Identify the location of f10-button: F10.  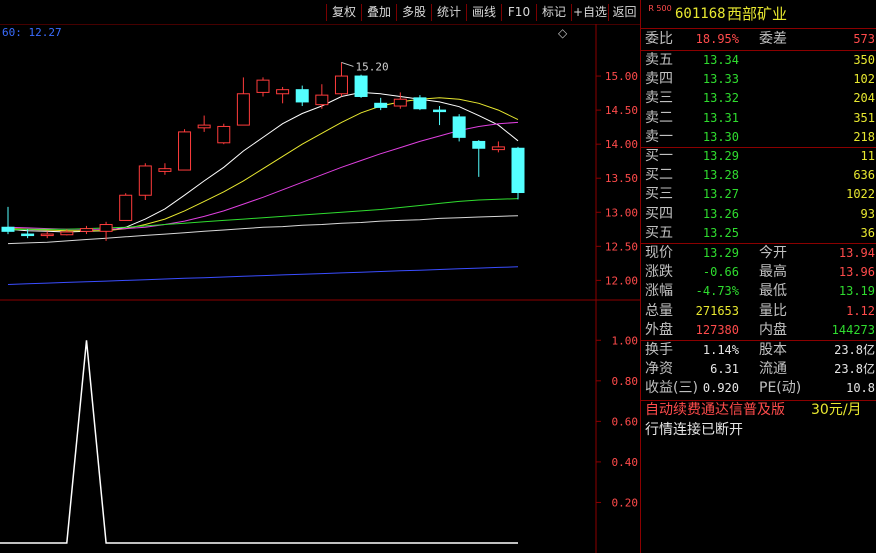
(518, 12).